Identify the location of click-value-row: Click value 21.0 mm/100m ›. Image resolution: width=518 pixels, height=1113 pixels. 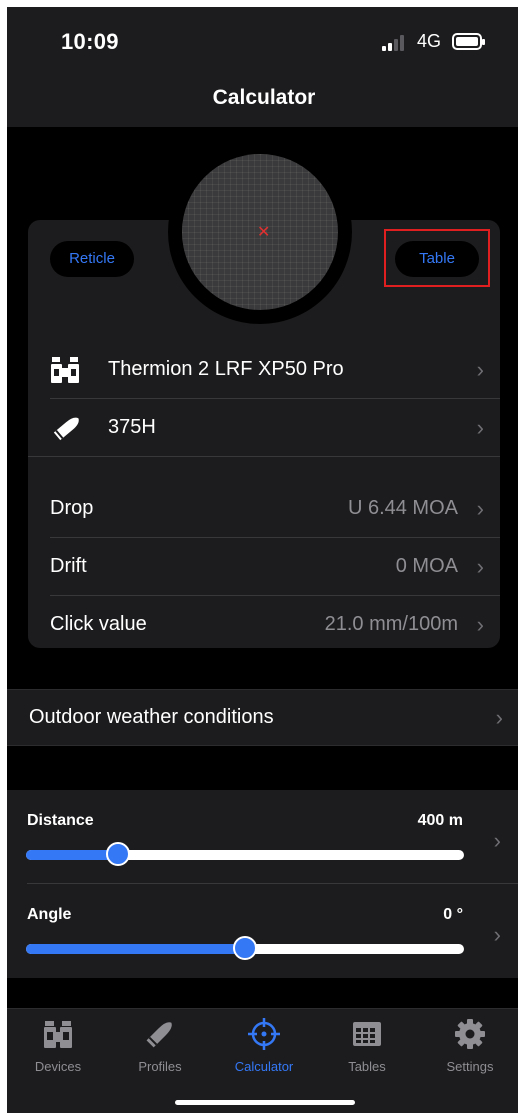
(264, 625).